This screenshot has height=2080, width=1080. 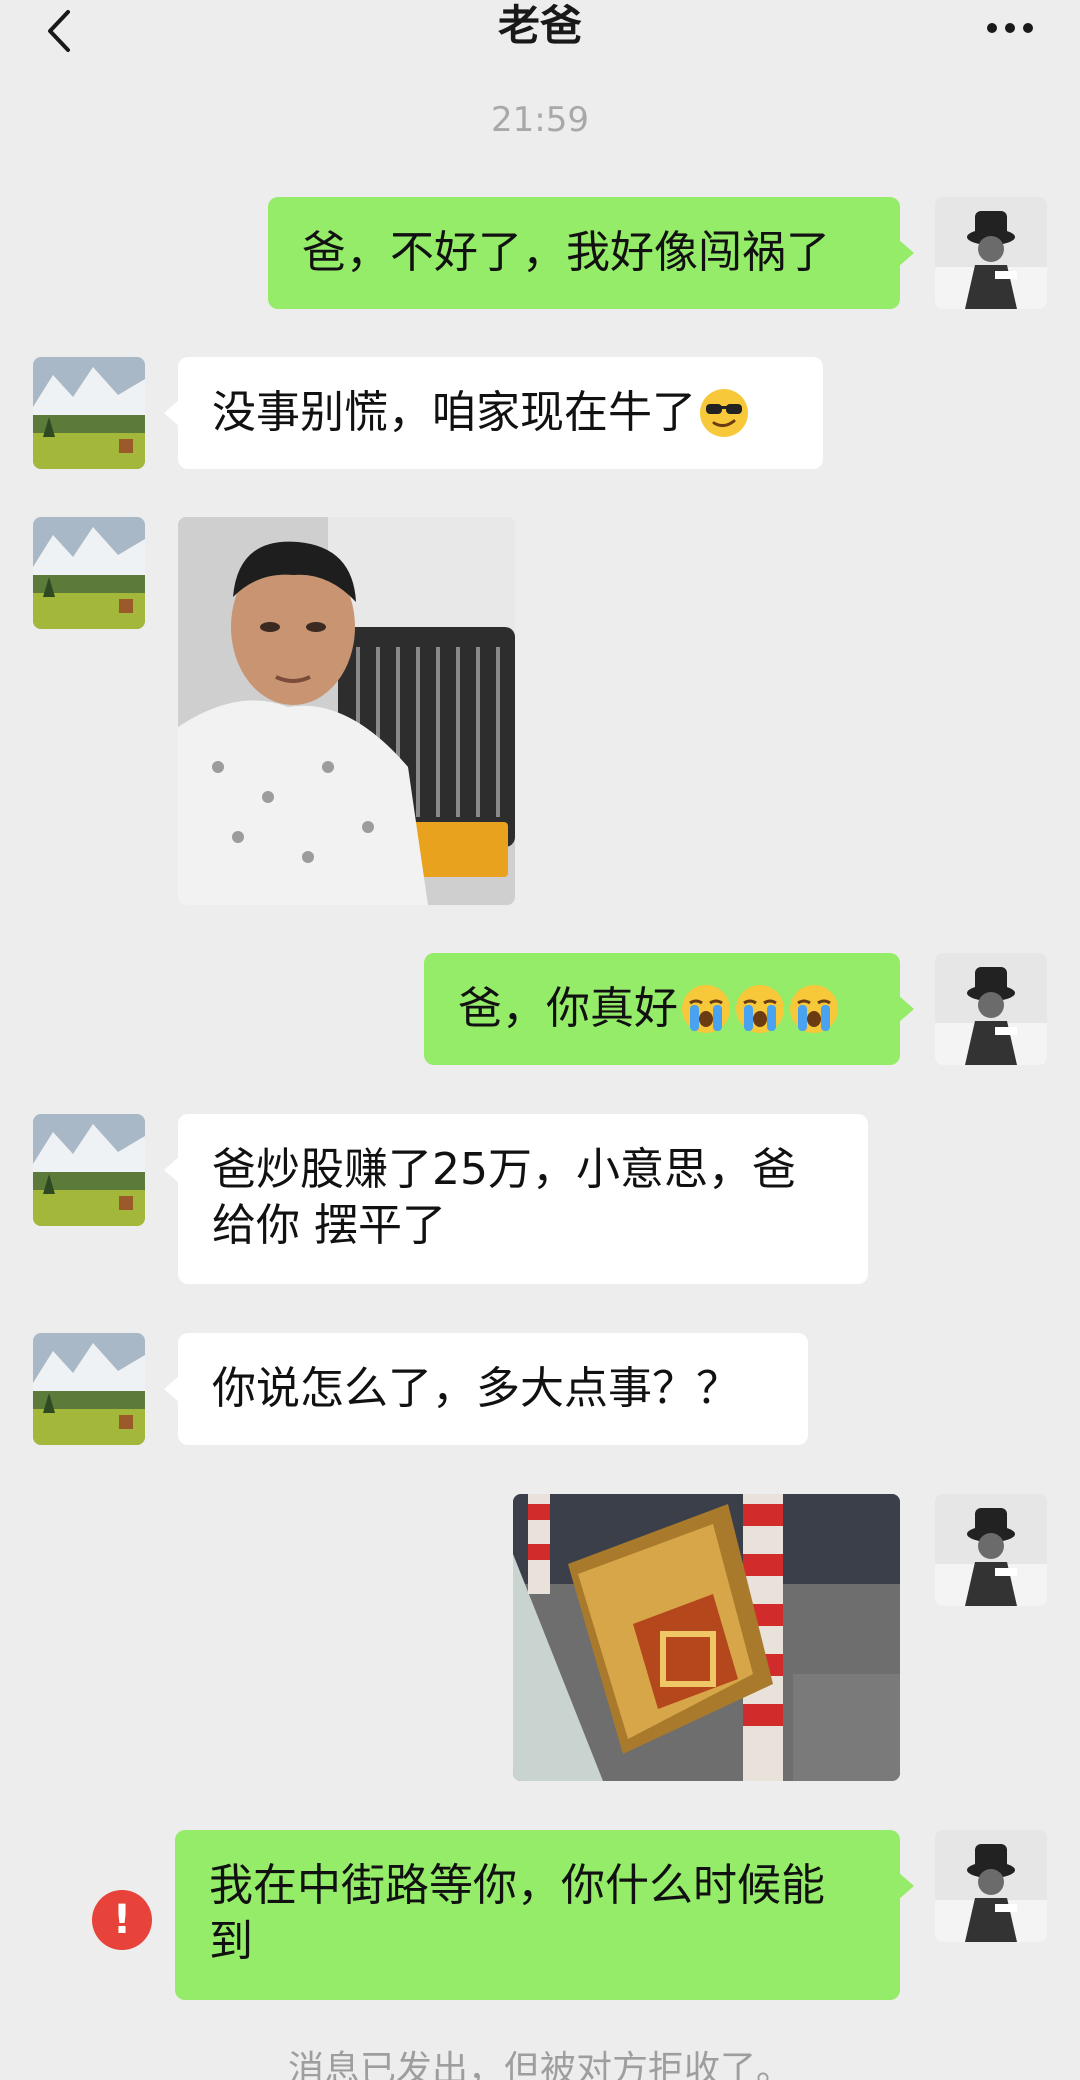 I want to click on photo-man-with-car-icon, so click(x=346, y=711).